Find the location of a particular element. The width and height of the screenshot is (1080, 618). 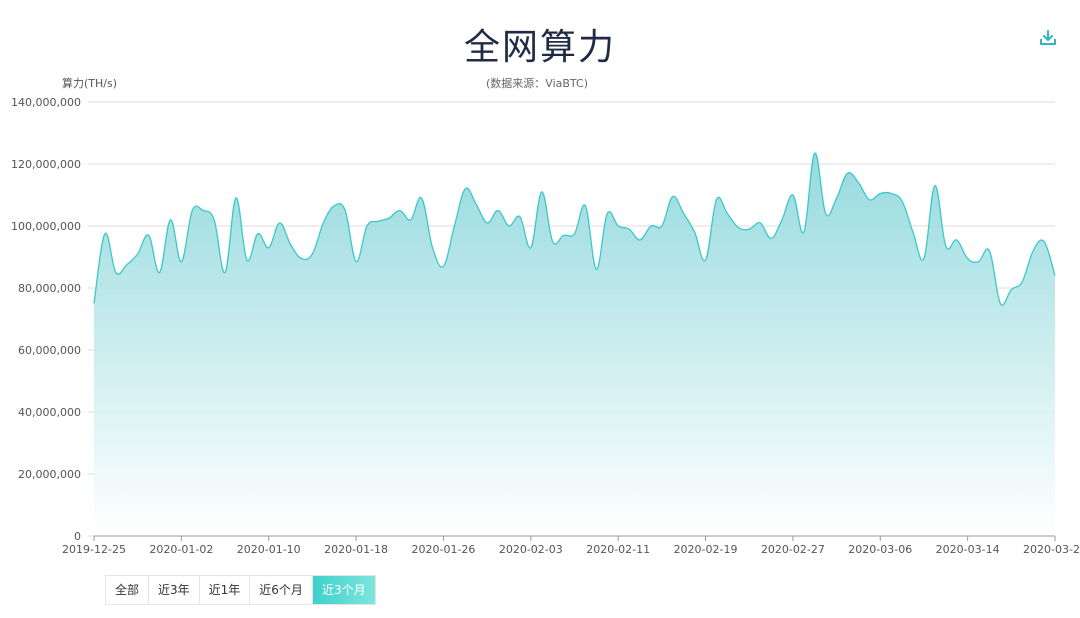

x-tick-label: 2020-01-02 is located at coordinates (181, 549).